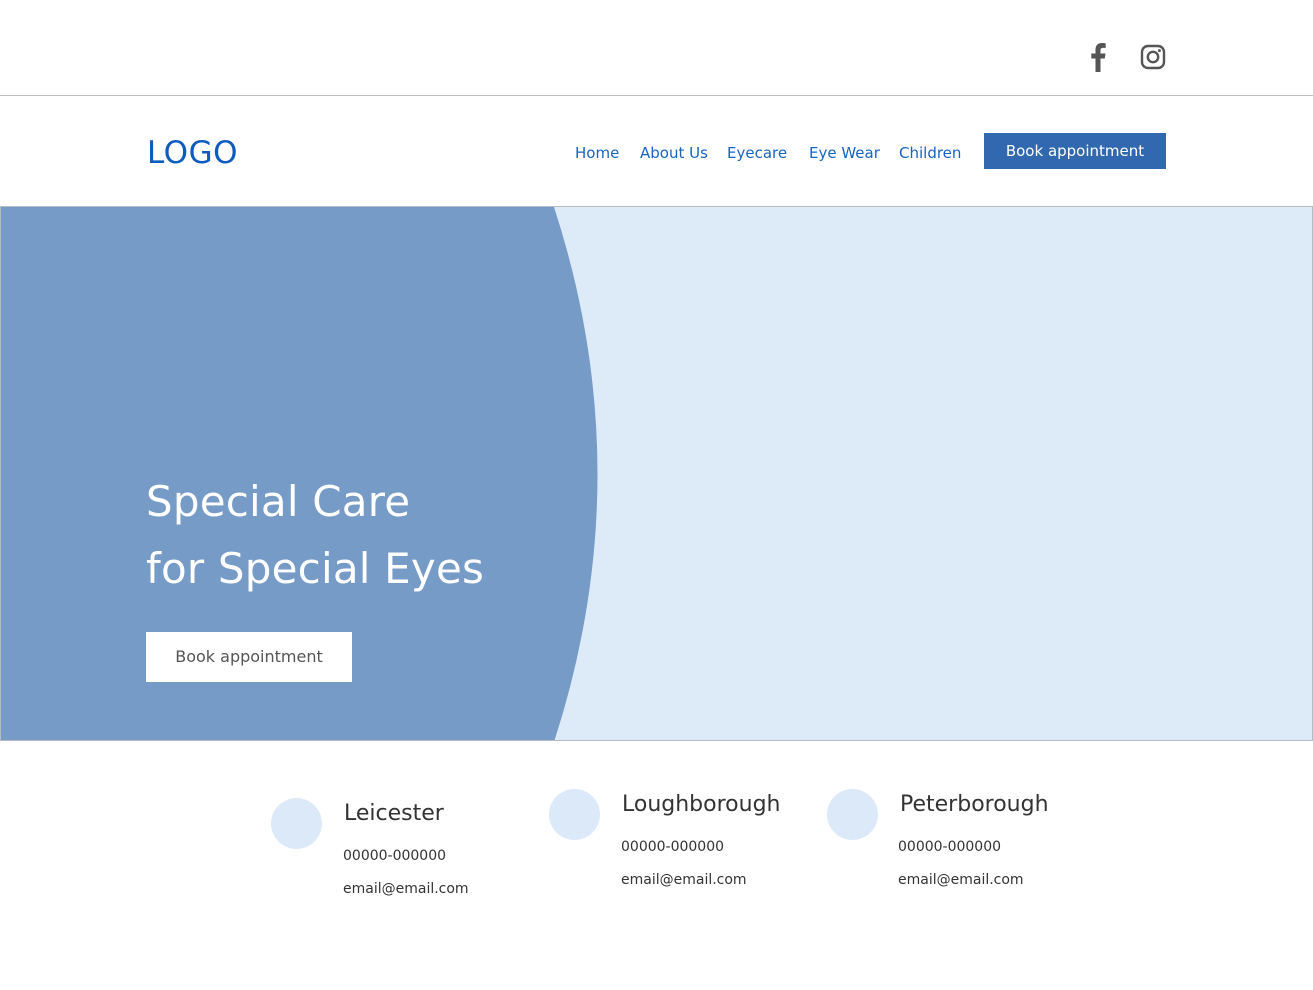 Image resolution: width=1313 pixels, height=990 pixels. What do you see at coordinates (1075, 151) in the screenshot?
I see `header-book-appointment-button: Book appointment` at bounding box center [1075, 151].